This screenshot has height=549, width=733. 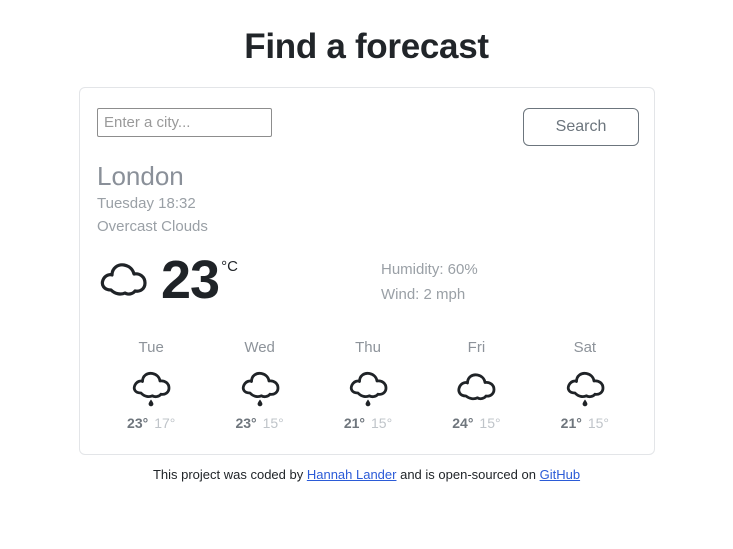 What do you see at coordinates (463, 423) in the screenshot?
I see `forecast-temp-max: 24°` at bounding box center [463, 423].